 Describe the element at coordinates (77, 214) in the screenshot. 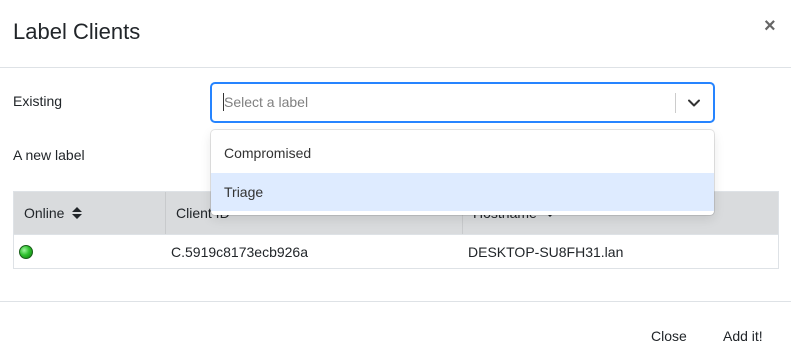

I see `sort-icon` at that location.